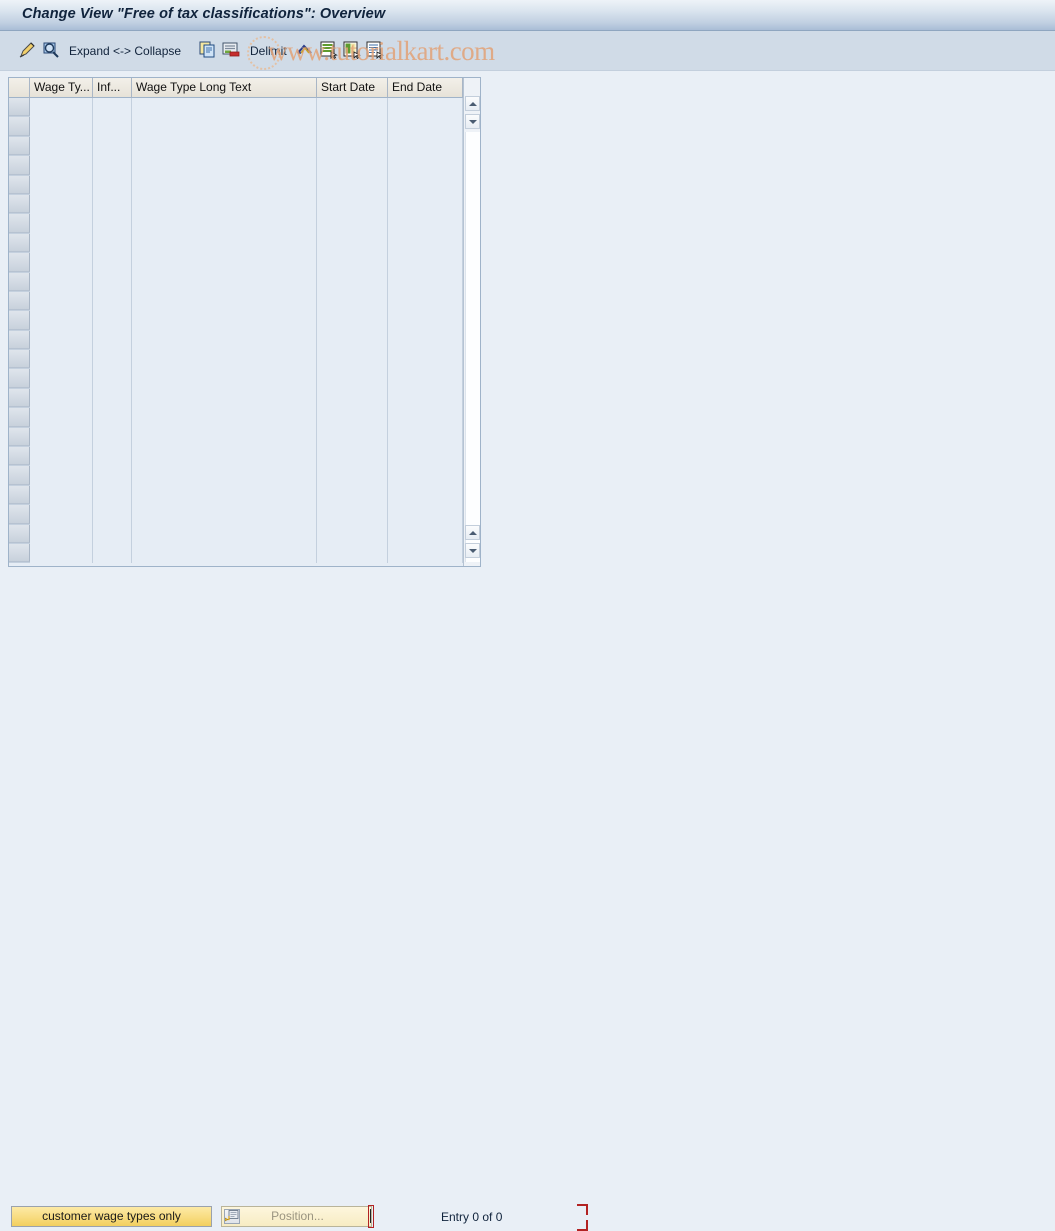 The width and height of the screenshot is (1055, 1231). Describe the element at coordinates (231, 51) in the screenshot. I see `delimit-row-icon` at that location.